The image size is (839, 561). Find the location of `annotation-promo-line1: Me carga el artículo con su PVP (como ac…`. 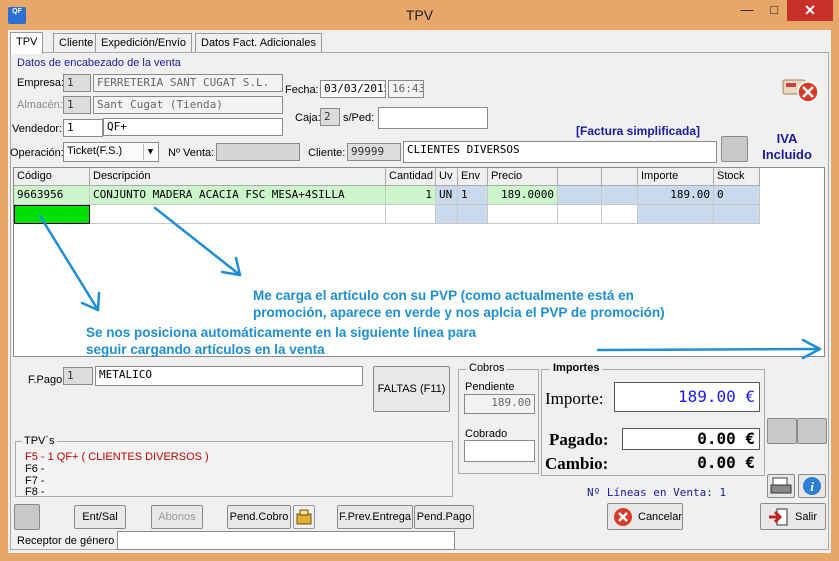

annotation-promo-line1: Me carga el artículo con su PVP (como ac… is located at coordinates (443, 295).